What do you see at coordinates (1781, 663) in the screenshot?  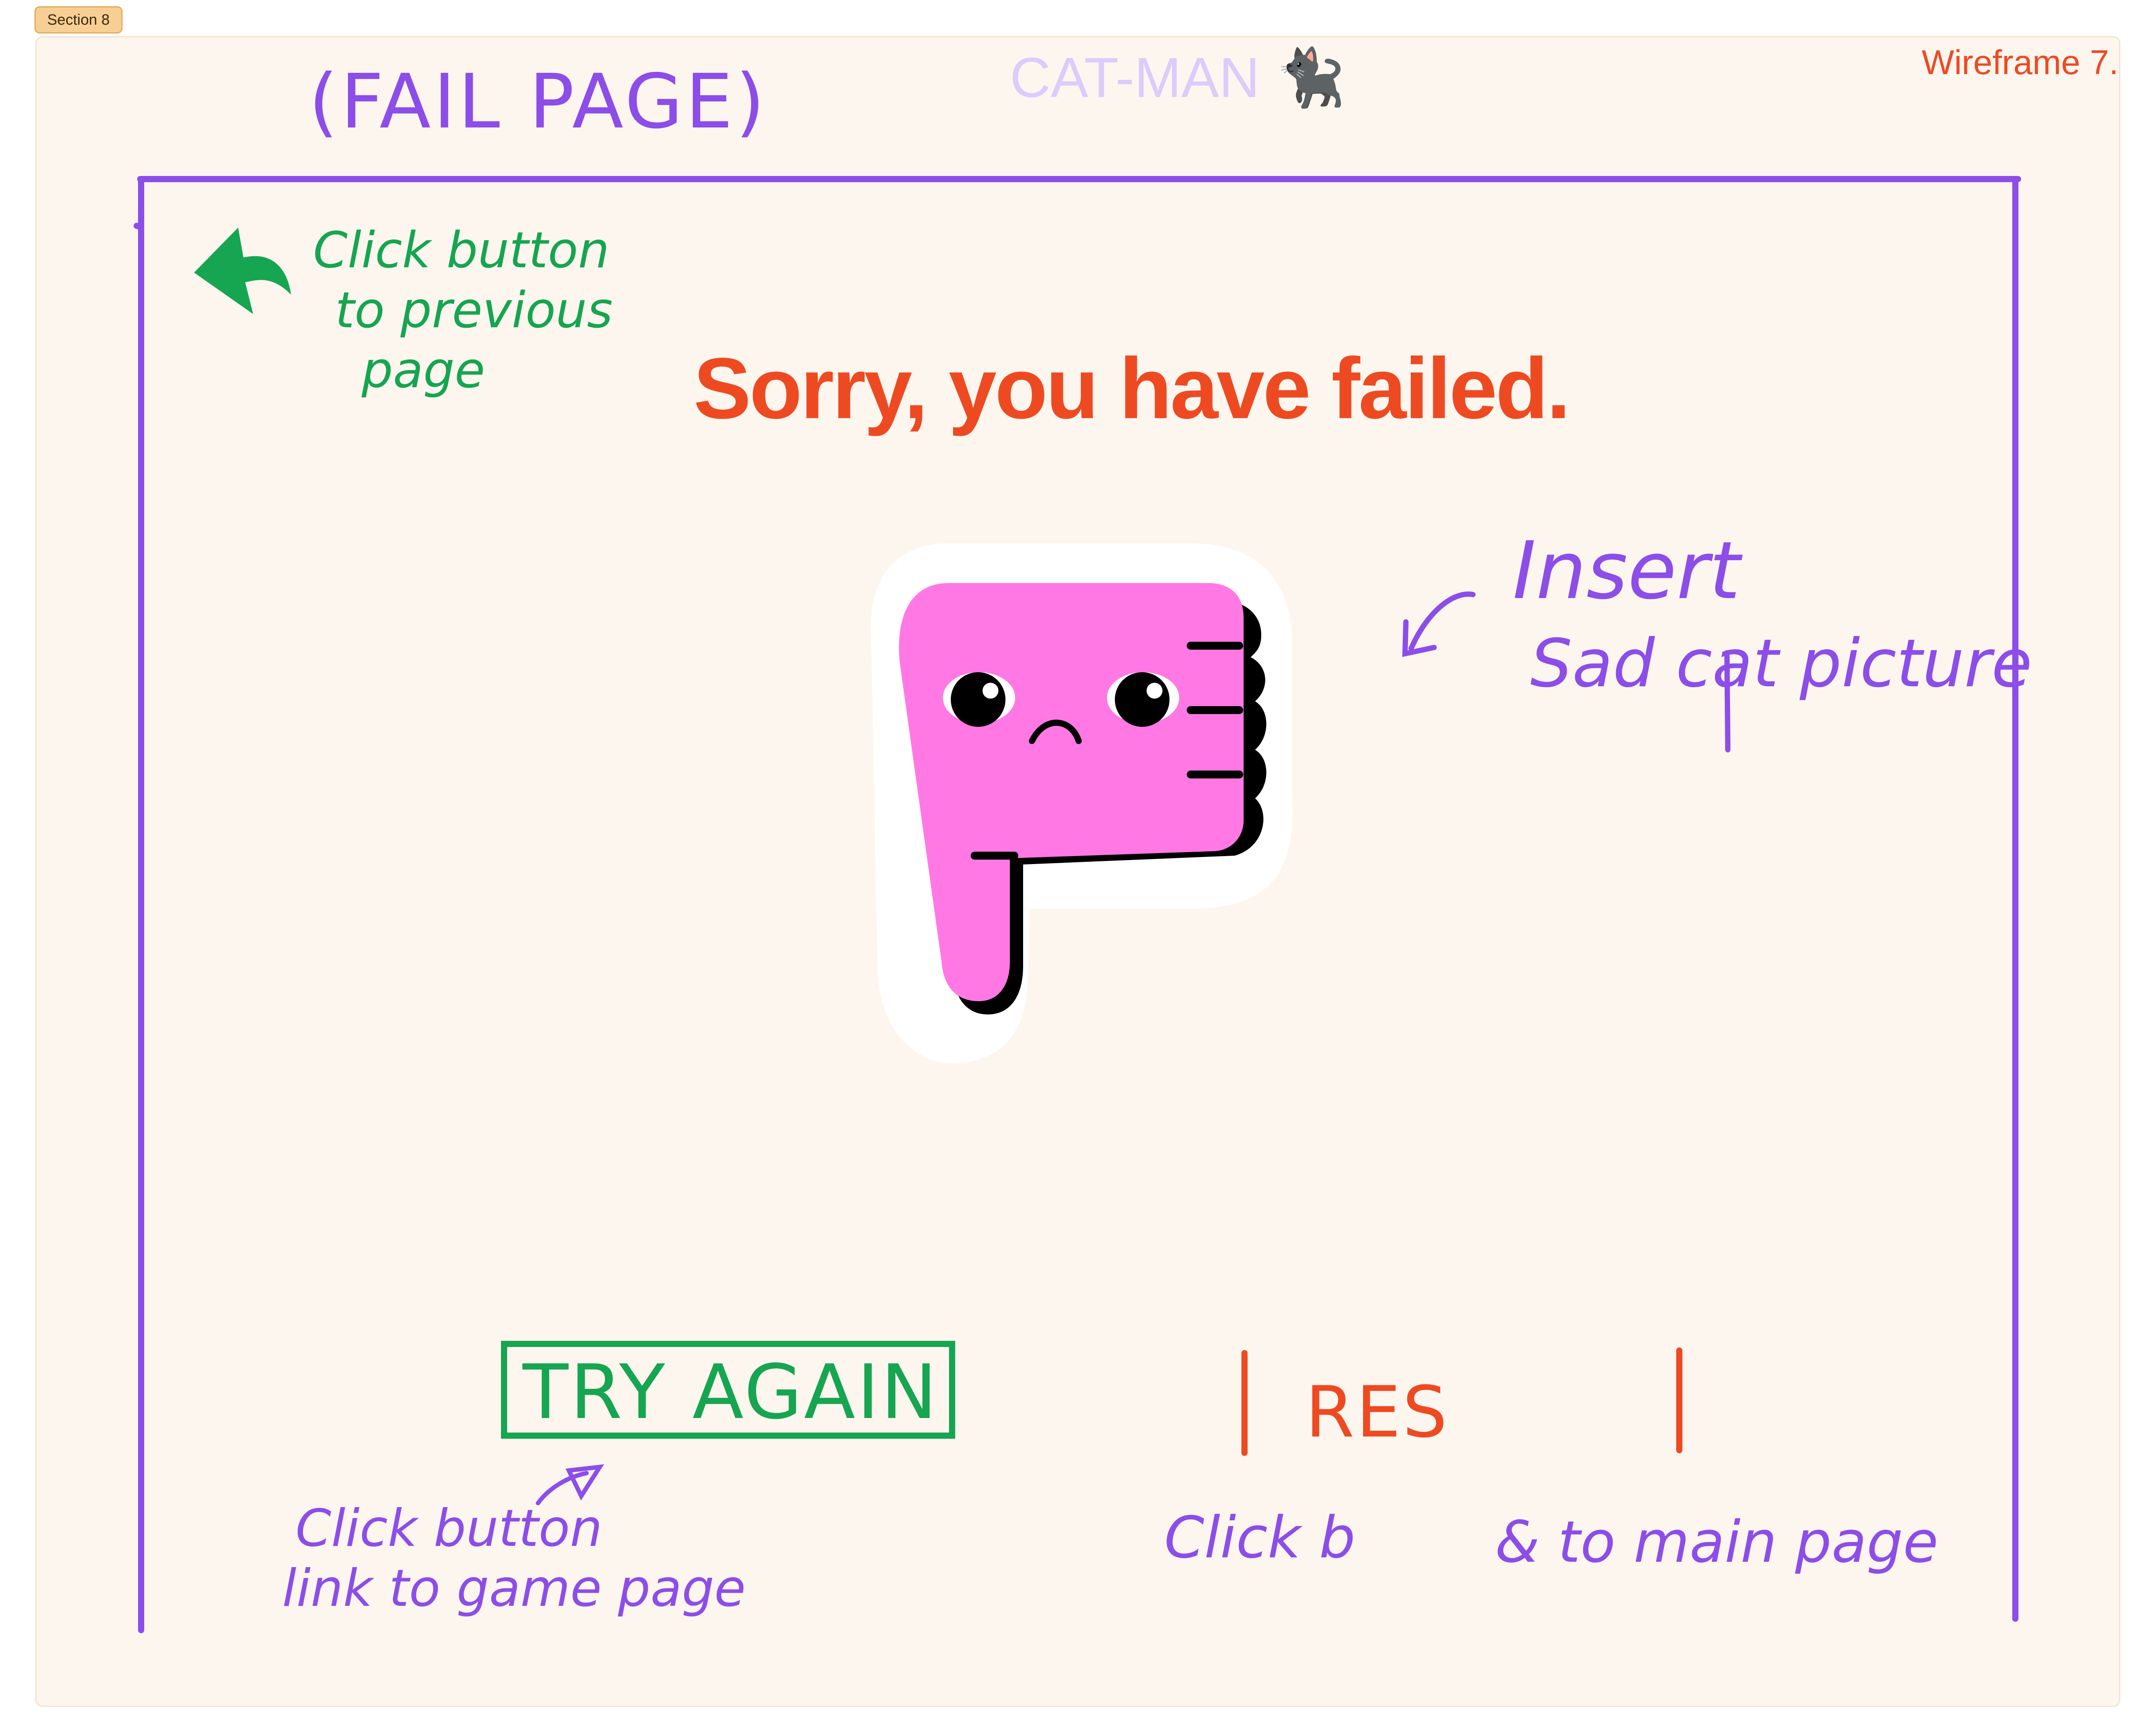 I see `image-note-line-2: Sad cat picture` at bounding box center [1781, 663].